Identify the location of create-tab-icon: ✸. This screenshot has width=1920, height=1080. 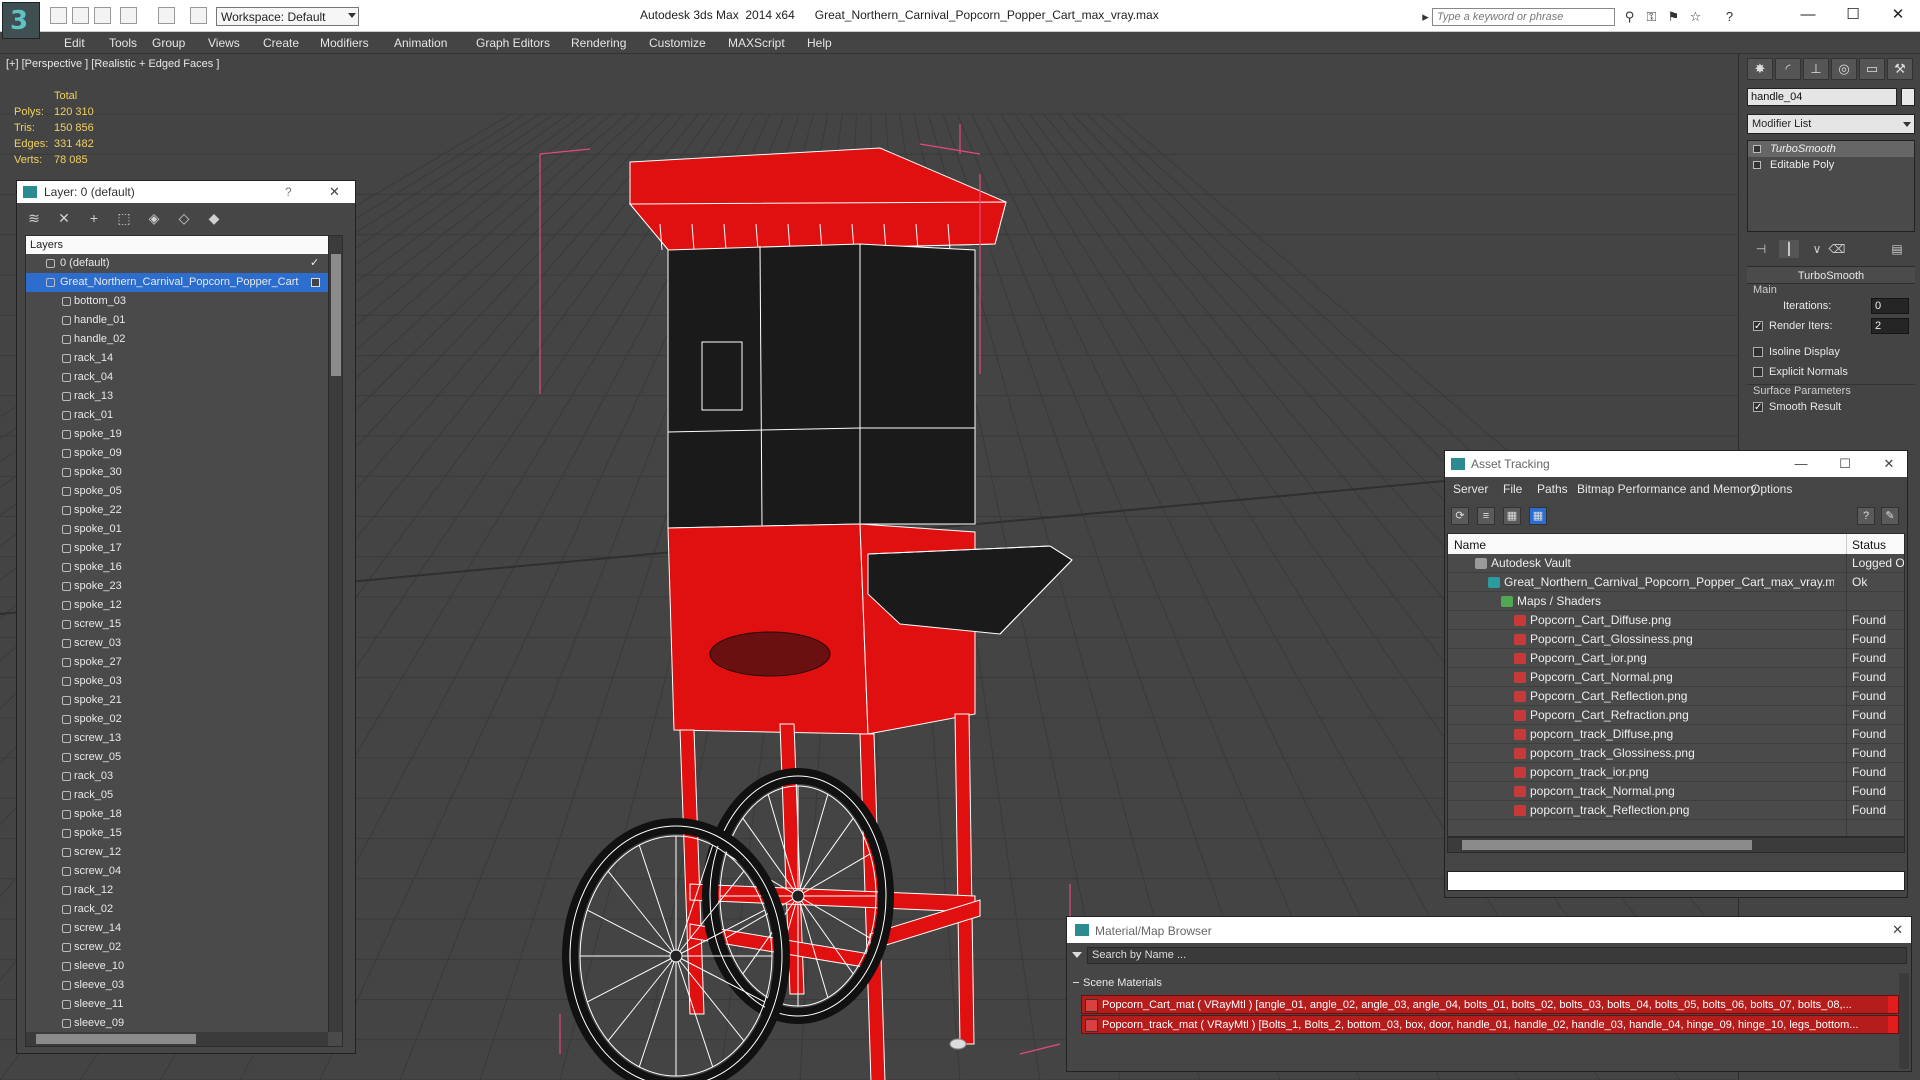
(1760, 69).